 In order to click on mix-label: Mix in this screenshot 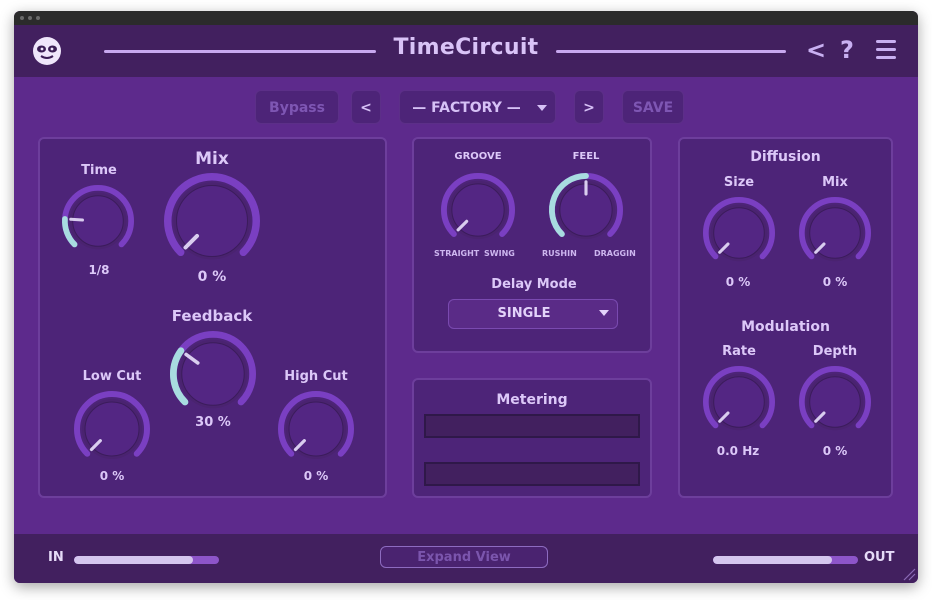, I will do `click(212, 159)`.